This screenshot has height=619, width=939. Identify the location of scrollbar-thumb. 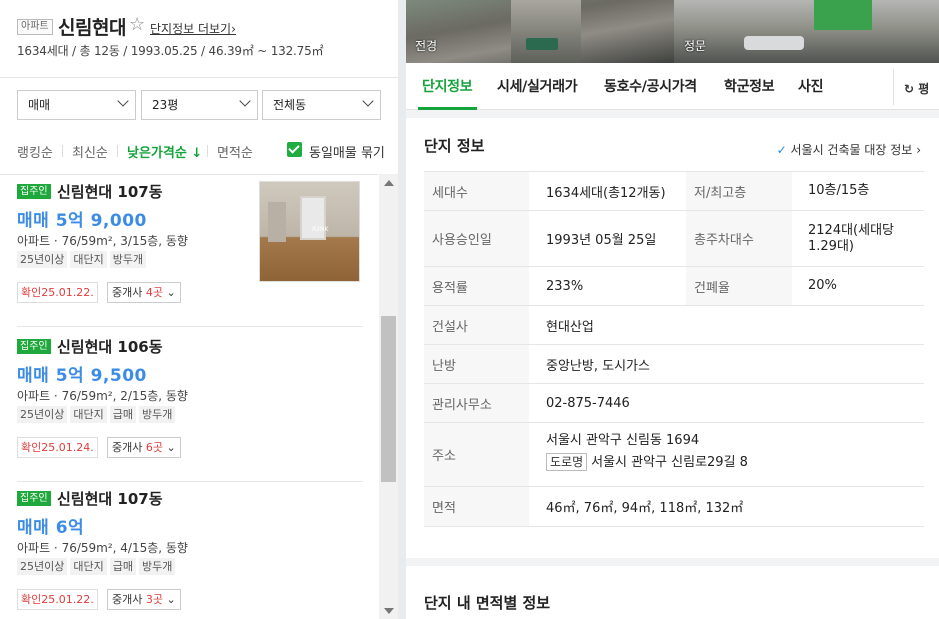
(388, 399).